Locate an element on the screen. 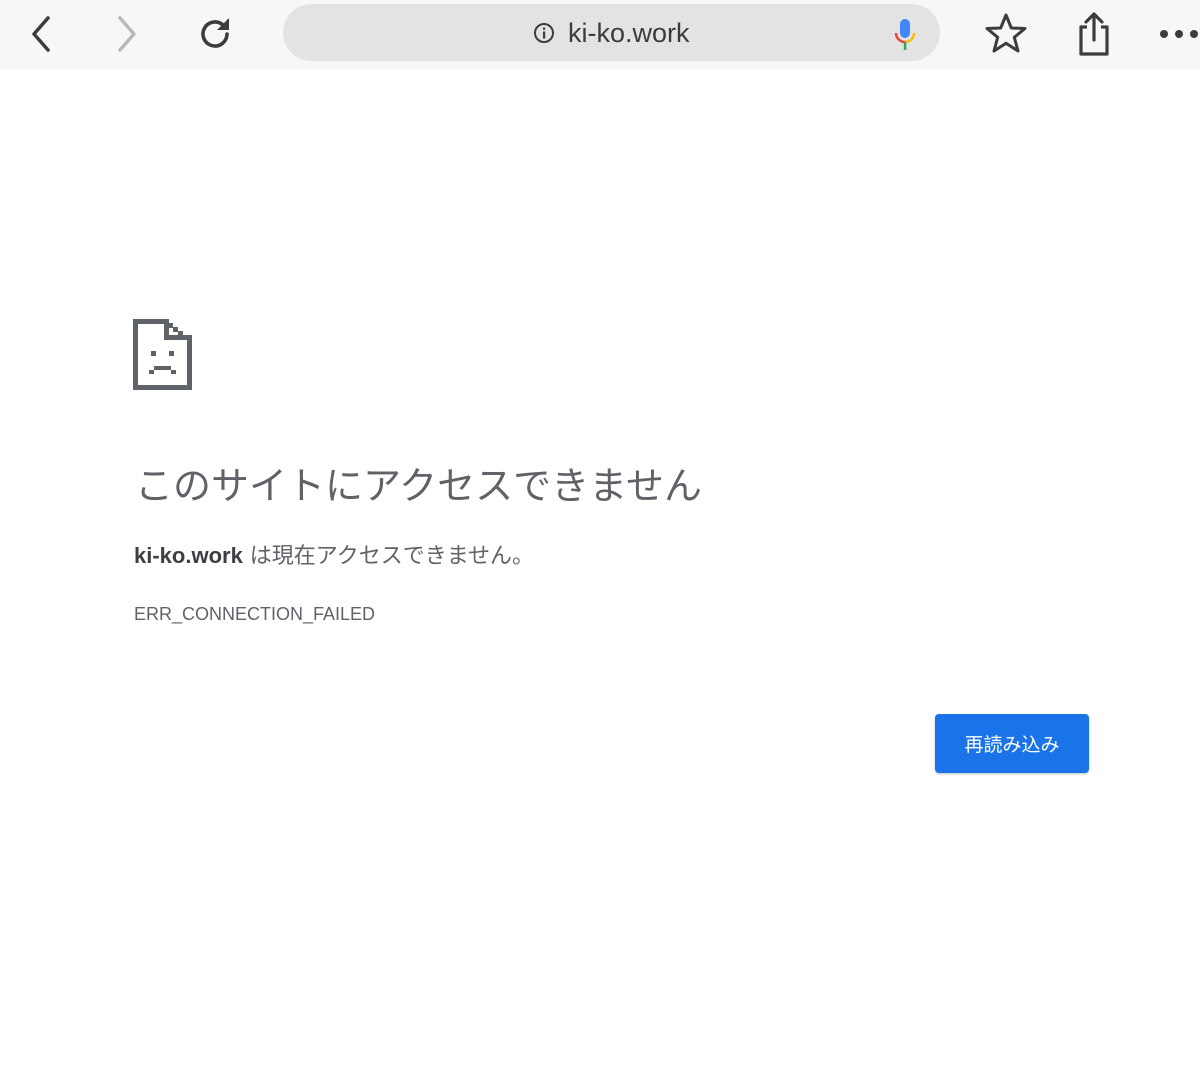  reload-button is located at coordinates (216, 34).